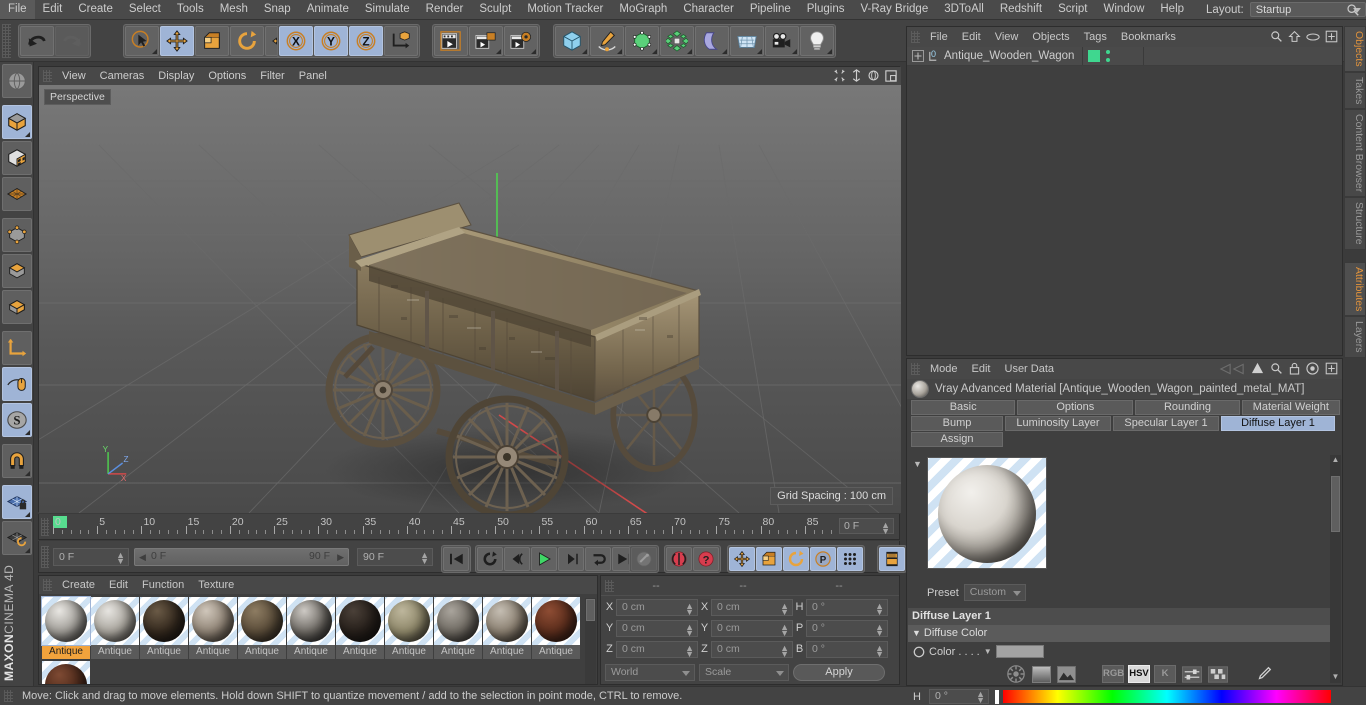 The height and width of the screenshot is (705, 1366). Describe the element at coordinates (53, 9) in the screenshot. I see `menu-item-edit: Edit` at that location.